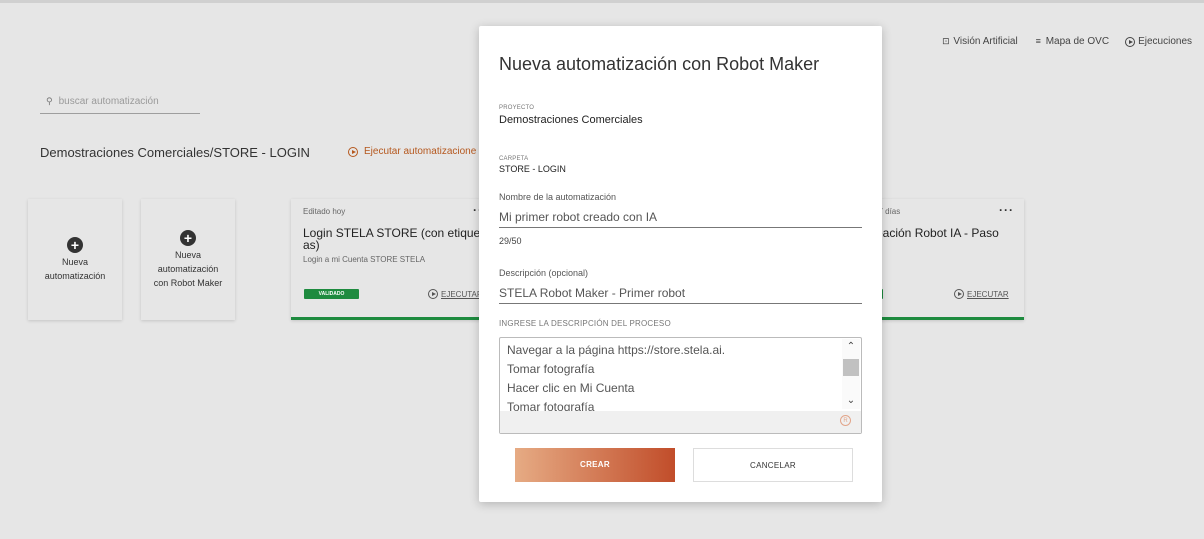 The width and height of the screenshot is (1204, 539). I want to click on nav-label: Ejecuciones, so click(1165, 41).